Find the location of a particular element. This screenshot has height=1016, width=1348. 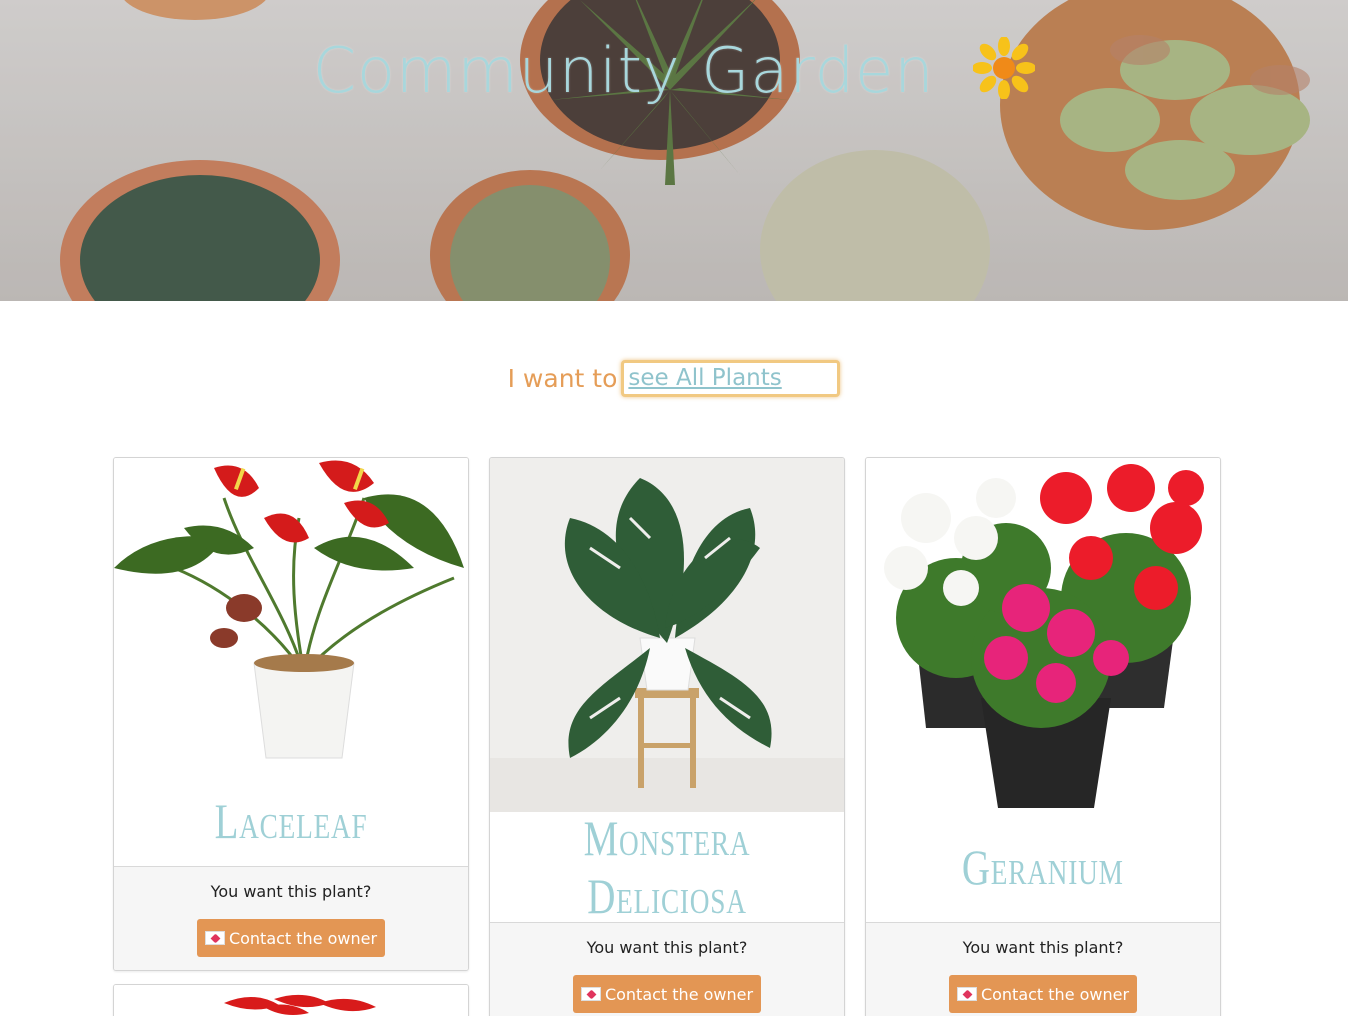

plant-name: Geranium is located at coordinates (1043, 867).